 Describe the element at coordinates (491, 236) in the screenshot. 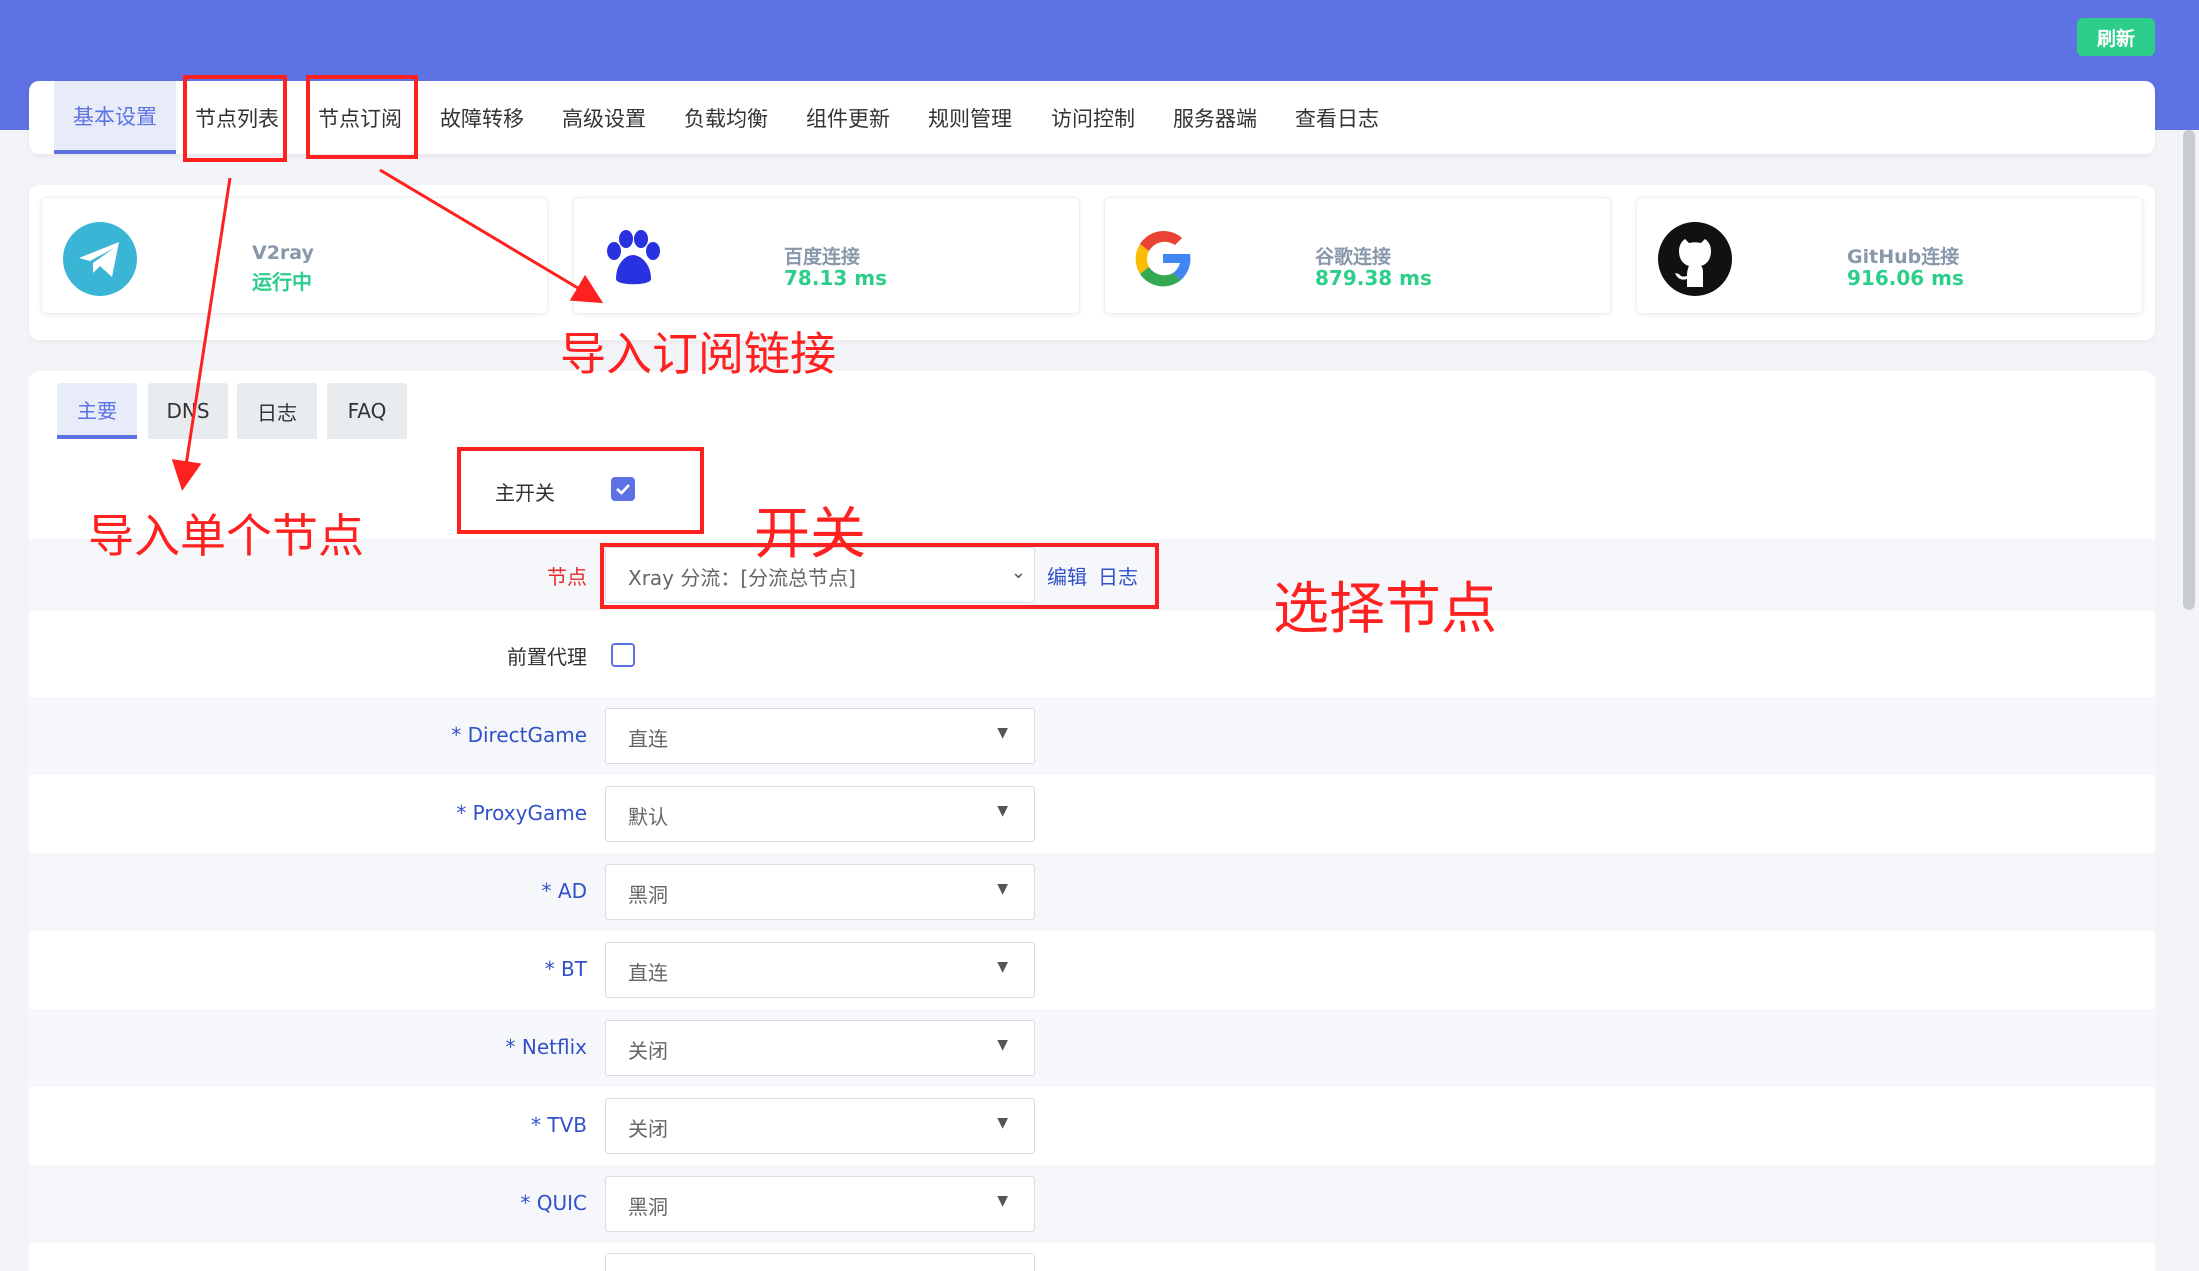

I see `arrow-to-import-subscription` at that location.